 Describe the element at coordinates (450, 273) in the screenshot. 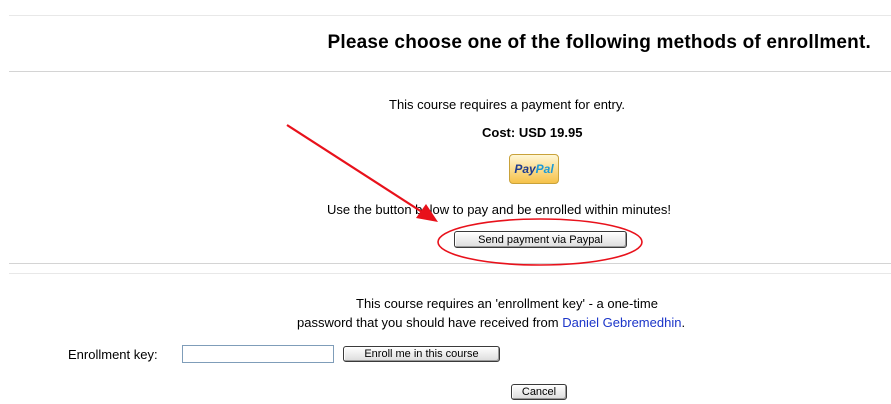

I see `section-divider-secondary` at that location.